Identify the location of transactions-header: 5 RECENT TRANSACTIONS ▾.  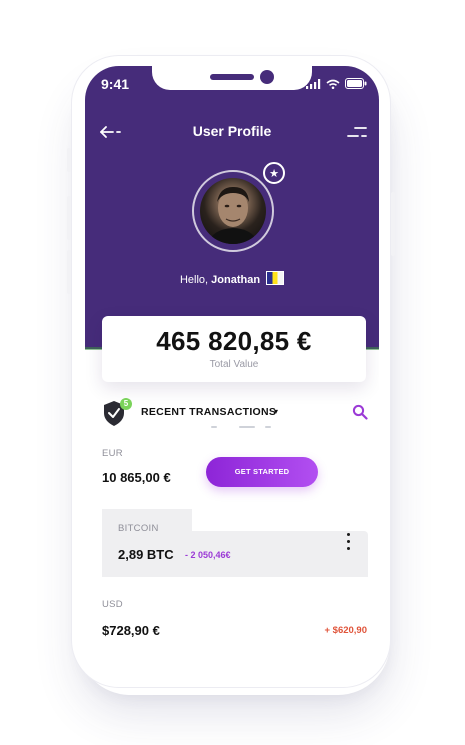
(235, 413).